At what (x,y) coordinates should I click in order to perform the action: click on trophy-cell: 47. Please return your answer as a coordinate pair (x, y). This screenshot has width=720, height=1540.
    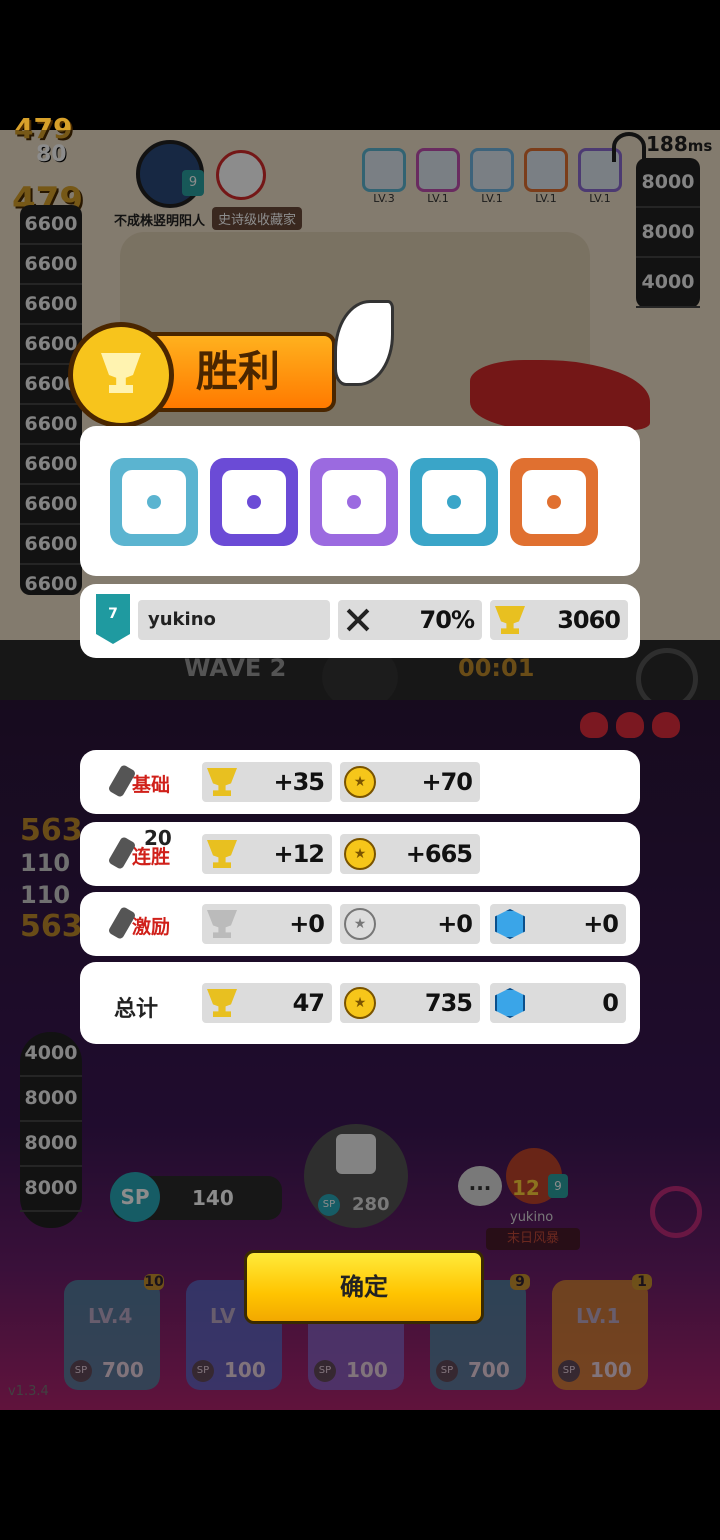
    Looking at the image, I should click on (267, 1003).